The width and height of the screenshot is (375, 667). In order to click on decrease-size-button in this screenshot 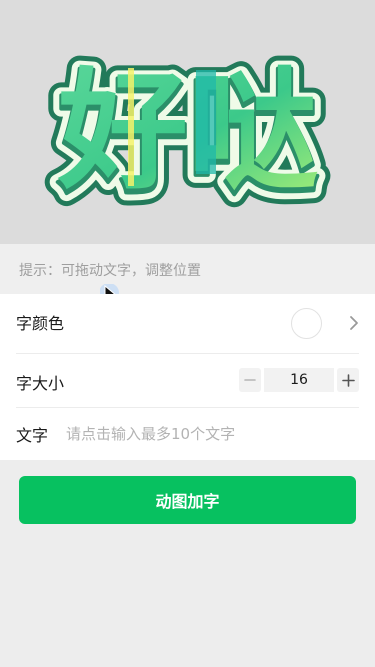, I will do `click(250, 380)`.